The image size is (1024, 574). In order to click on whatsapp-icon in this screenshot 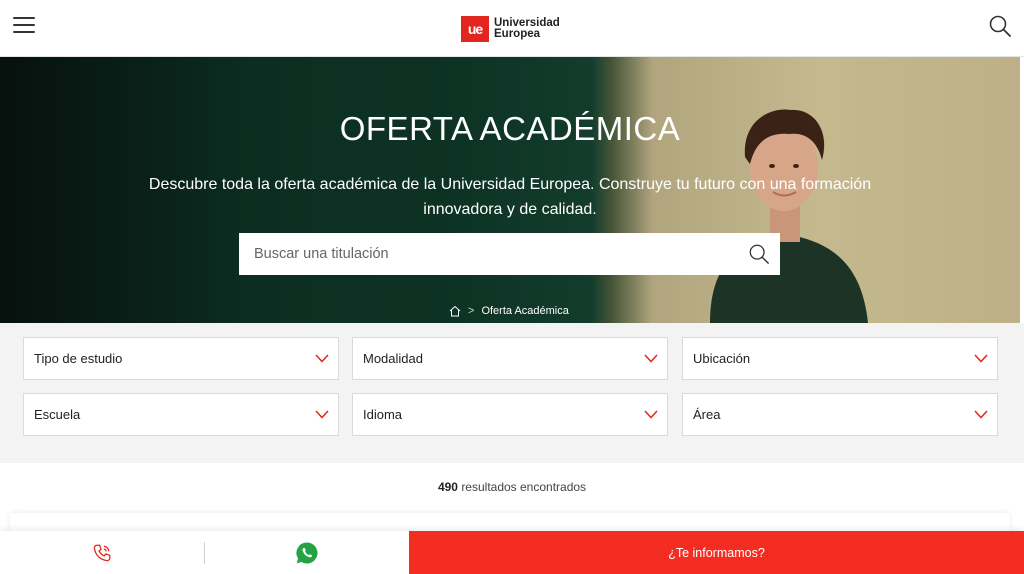, I will do `click(307, 552)`.